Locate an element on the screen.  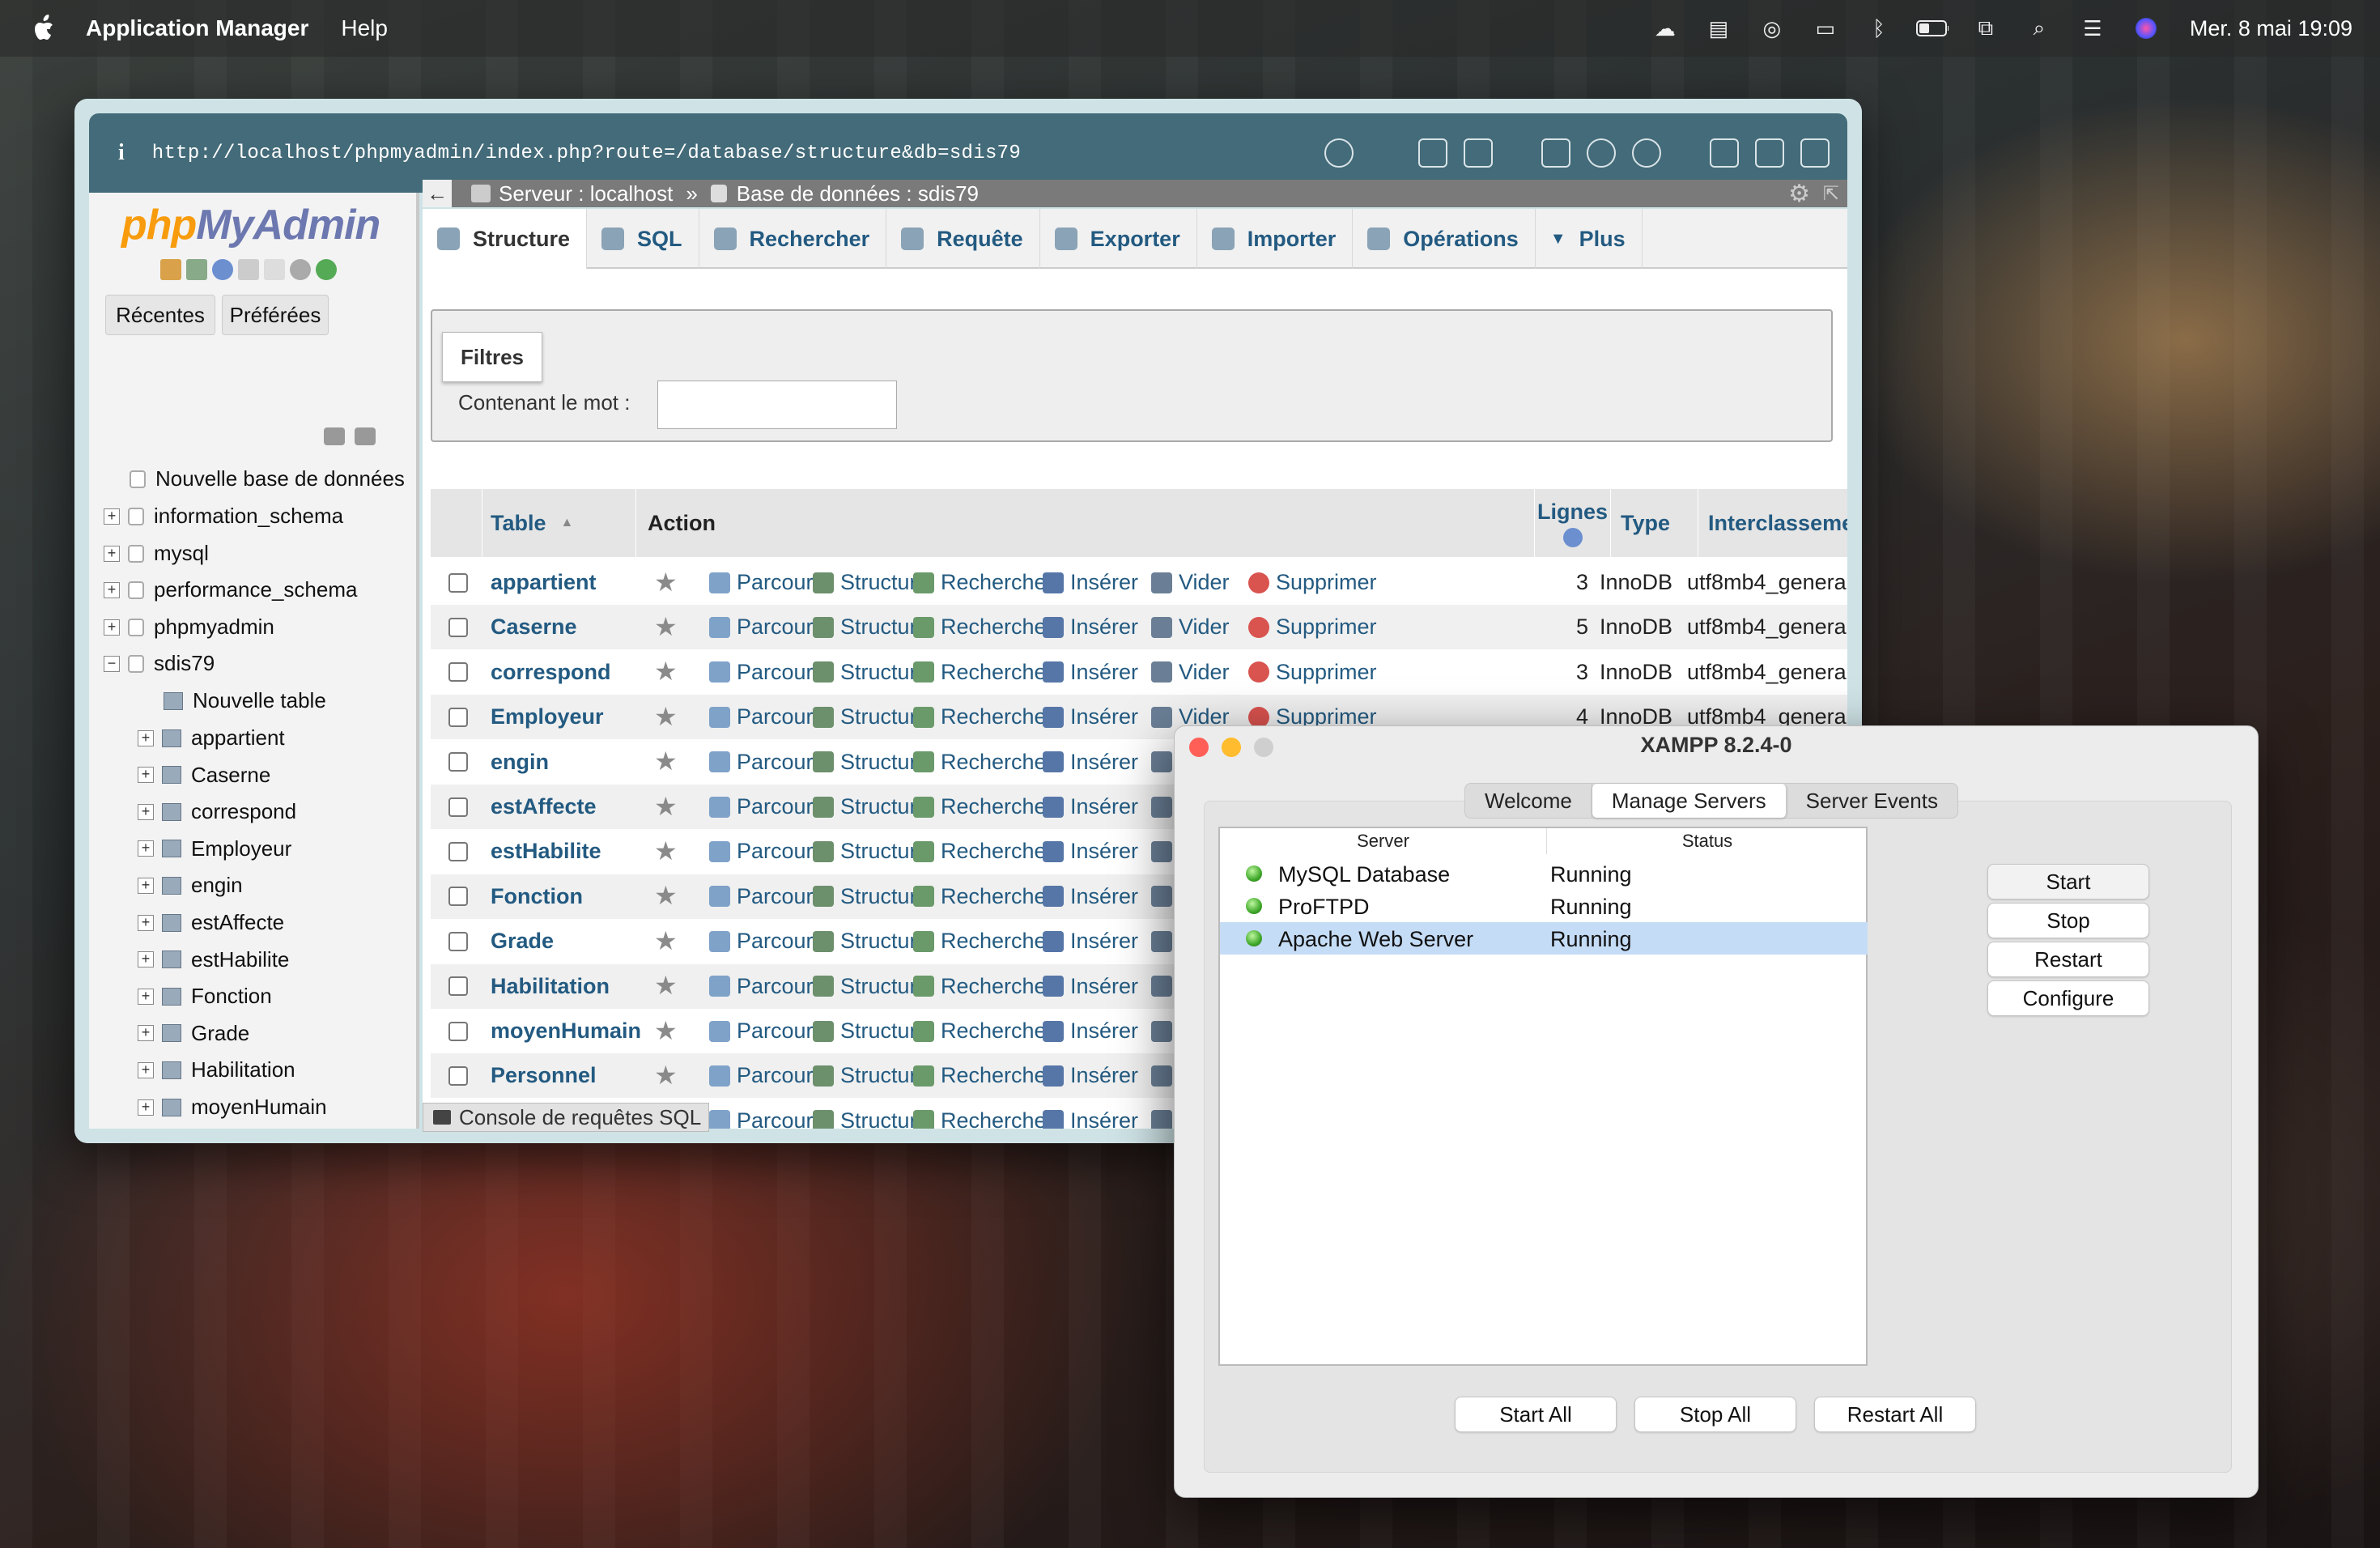
airdrop-icon: ◎ is located at coordinates (1772, 28).